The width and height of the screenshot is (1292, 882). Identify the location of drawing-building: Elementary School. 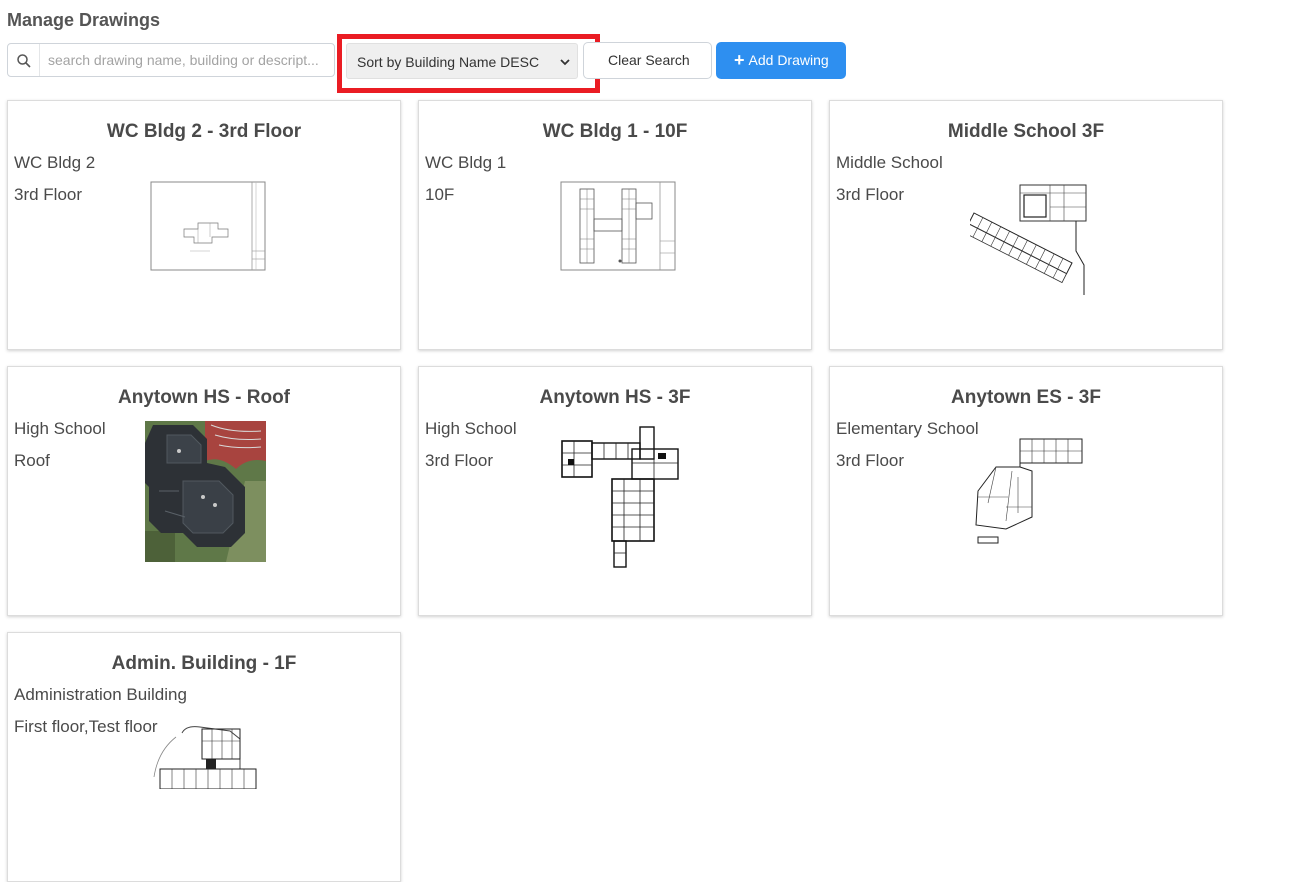
(907, 428).